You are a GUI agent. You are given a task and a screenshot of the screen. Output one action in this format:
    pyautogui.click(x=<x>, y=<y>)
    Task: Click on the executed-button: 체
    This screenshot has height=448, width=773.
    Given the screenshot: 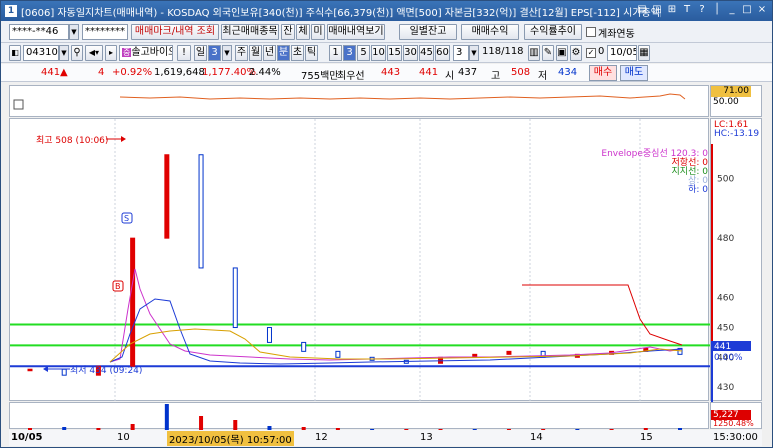 What is the action you would take?
    pyautogui.click(x=303, y=32)
    